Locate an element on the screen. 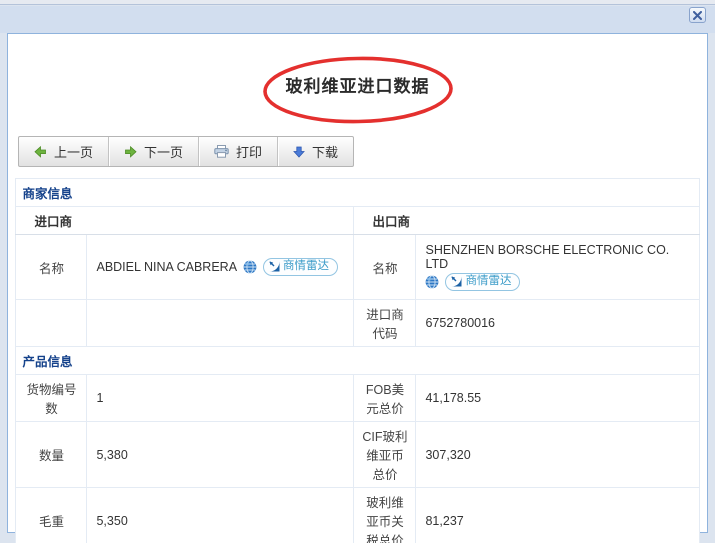 This screenshot has width=715, height=543. cif-bob-label: CIF玻利维亚币总价 is located at coordinates (385, 454).